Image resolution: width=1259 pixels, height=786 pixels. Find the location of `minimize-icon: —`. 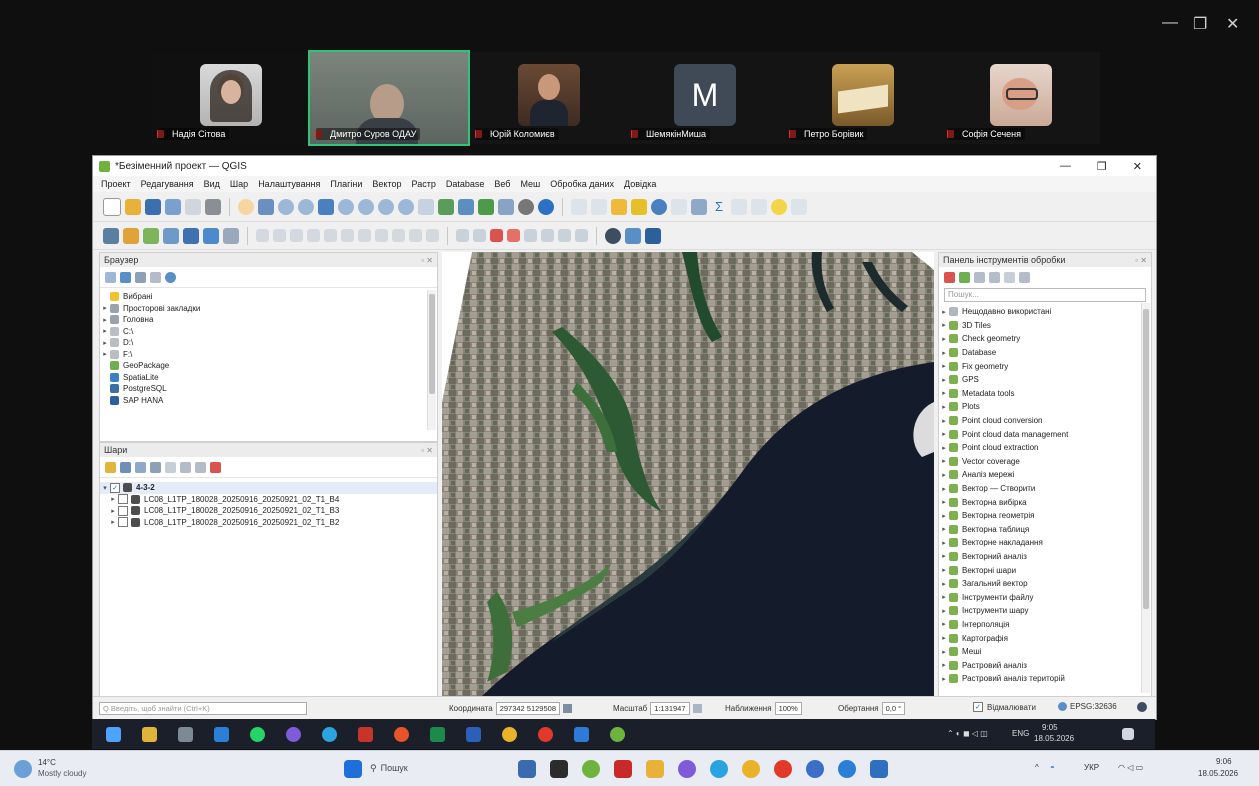

minimize-icon: — is located at coordinates (1065, 166).